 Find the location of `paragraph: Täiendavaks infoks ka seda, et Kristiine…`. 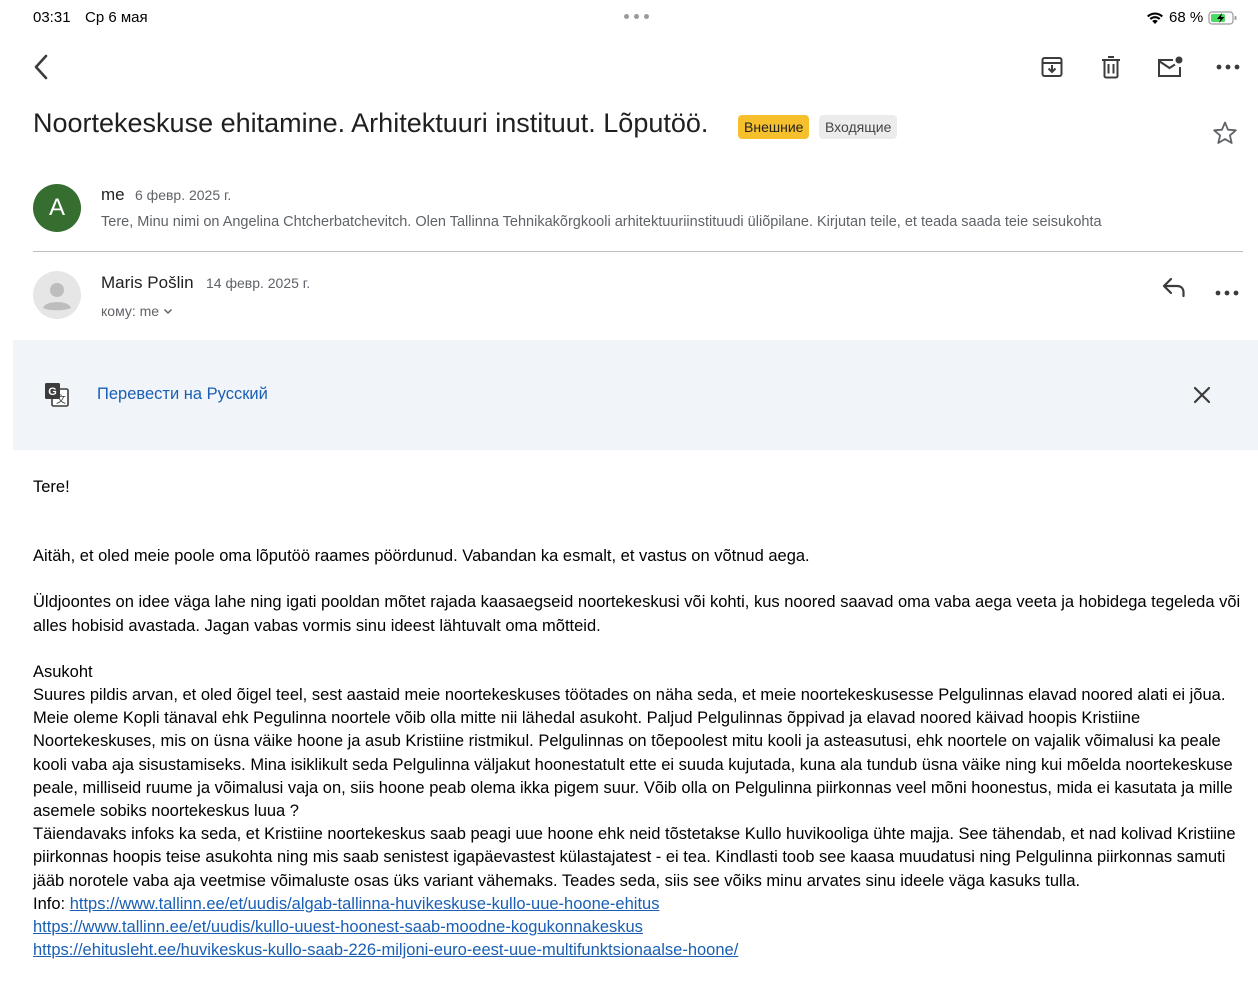

paragraph: Täiendavaks infoks ka seda, et Kristiine… is located at coordinates (634, 857).